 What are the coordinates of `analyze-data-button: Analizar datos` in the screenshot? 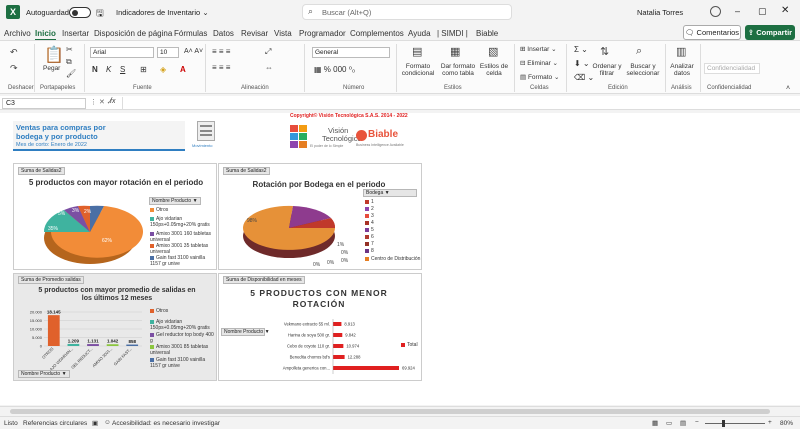 It's located at (682, 70).